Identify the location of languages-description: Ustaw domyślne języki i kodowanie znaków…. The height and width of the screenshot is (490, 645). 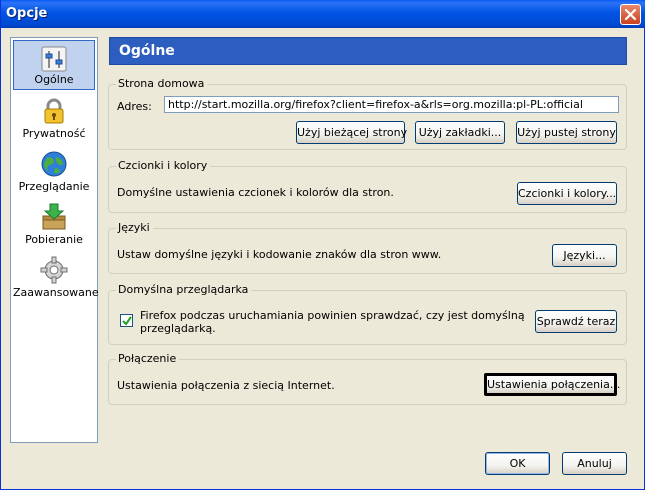
(279, 254).